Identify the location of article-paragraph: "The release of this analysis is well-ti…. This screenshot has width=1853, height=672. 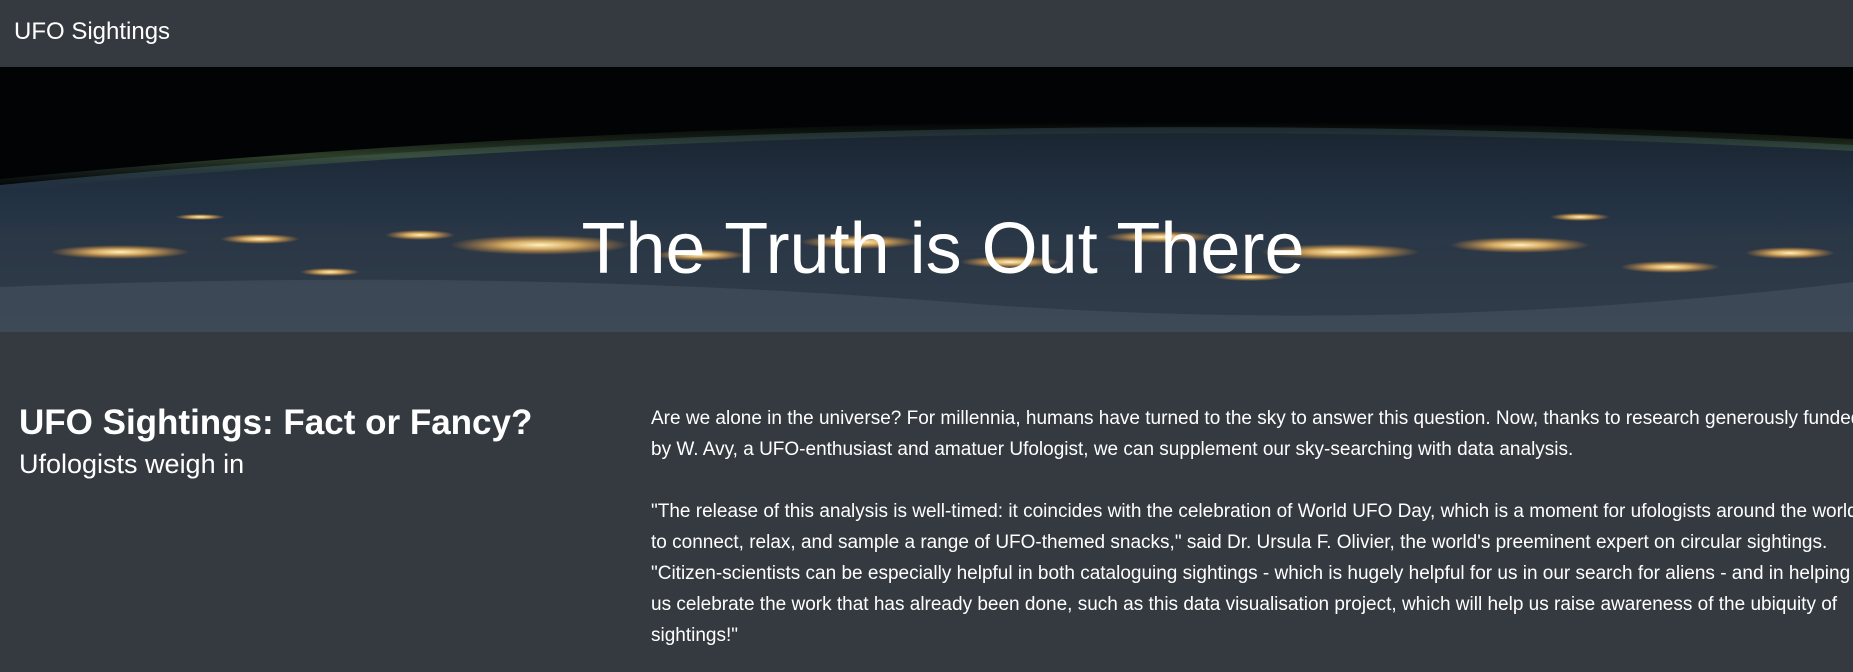
(1252, 573).